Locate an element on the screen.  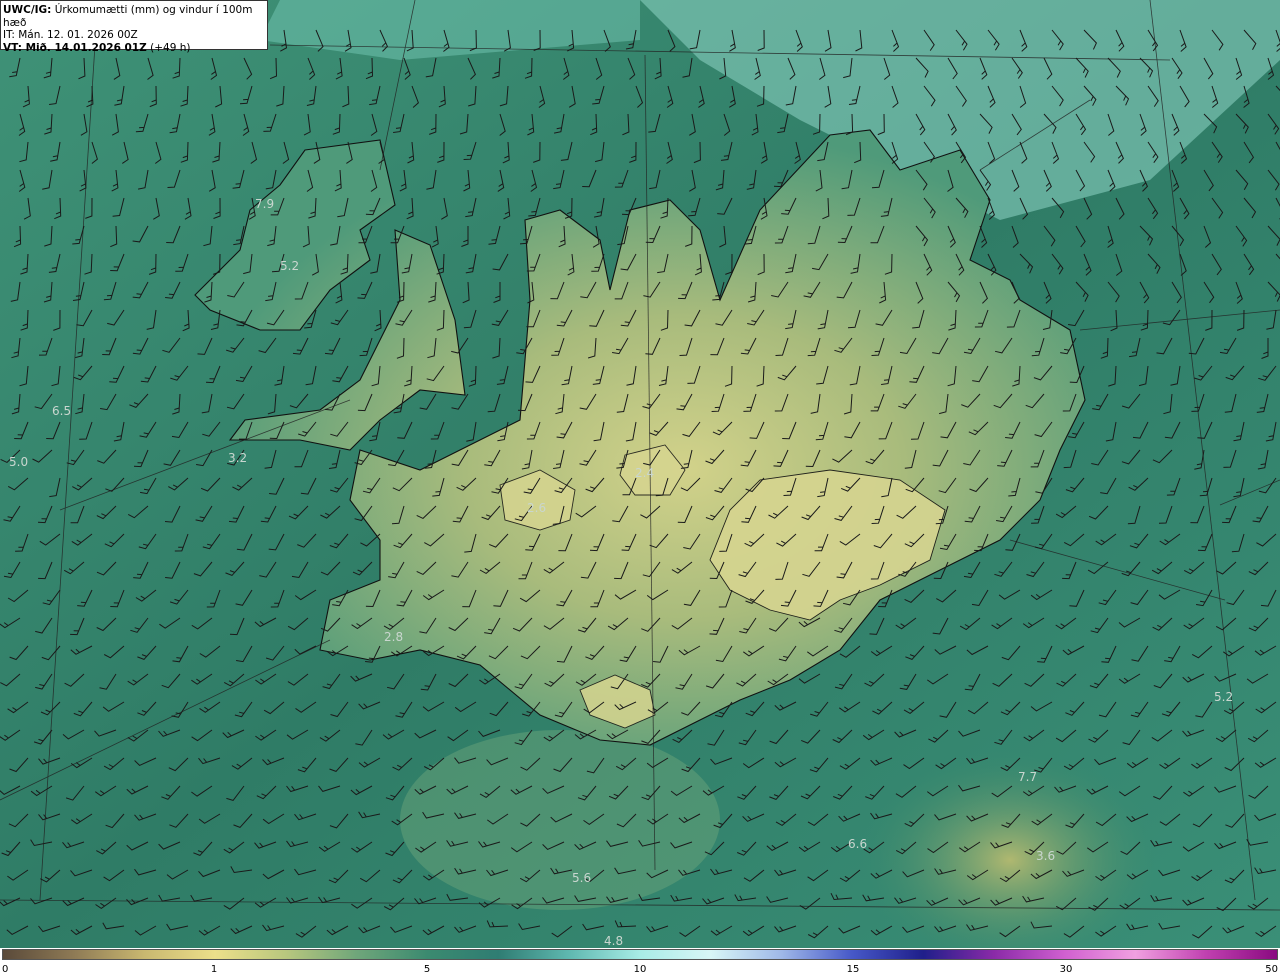
map-value: 5.0 is located at coordinates (18, 462).